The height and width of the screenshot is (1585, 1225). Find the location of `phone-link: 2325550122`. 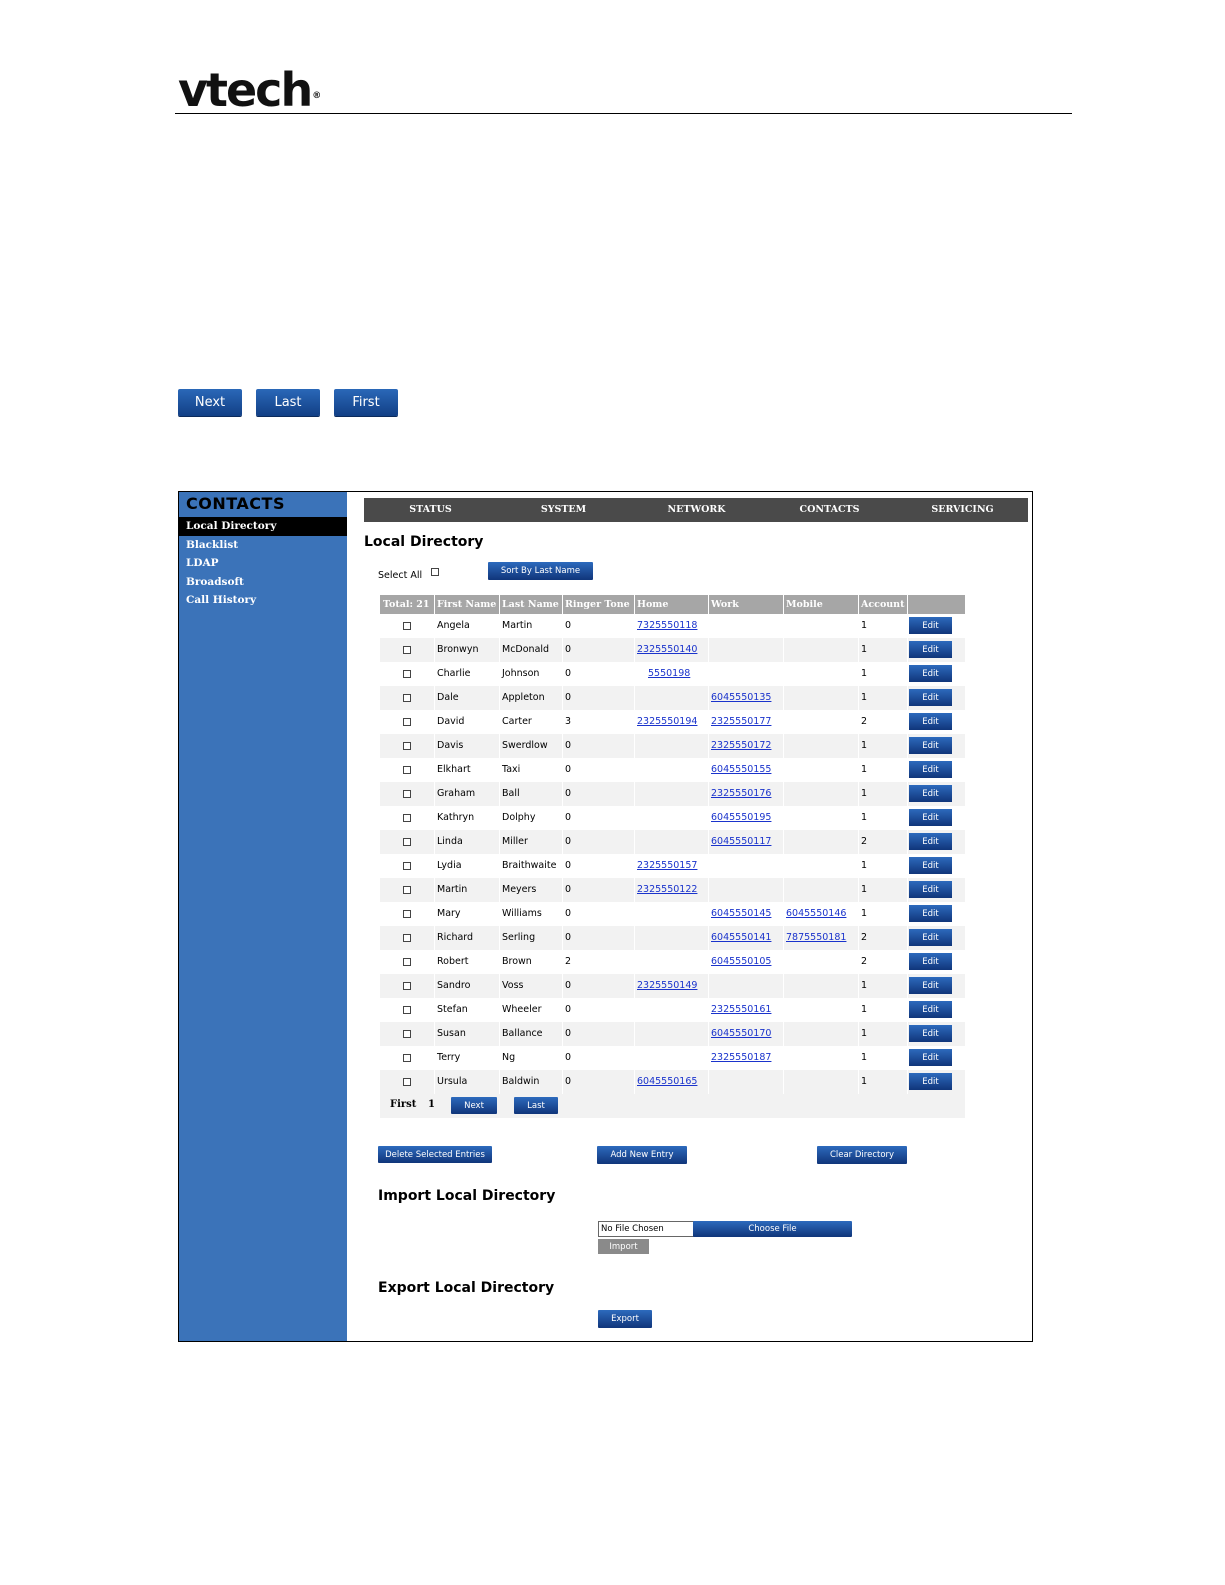

phone-link: 2325550122 is located at coordinates (667, 889).